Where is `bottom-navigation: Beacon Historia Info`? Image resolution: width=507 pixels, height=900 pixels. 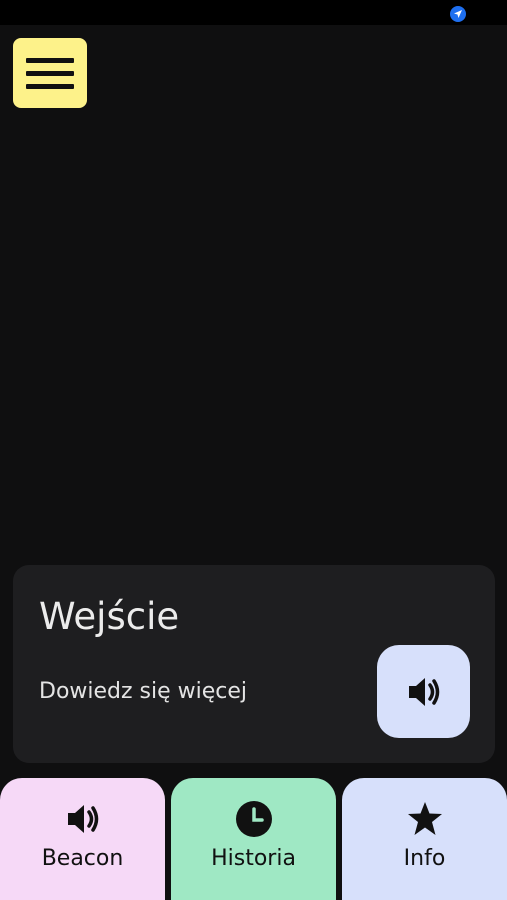 bottom-navigation: Beacon Historia Info is located at coordinates (253, 839).